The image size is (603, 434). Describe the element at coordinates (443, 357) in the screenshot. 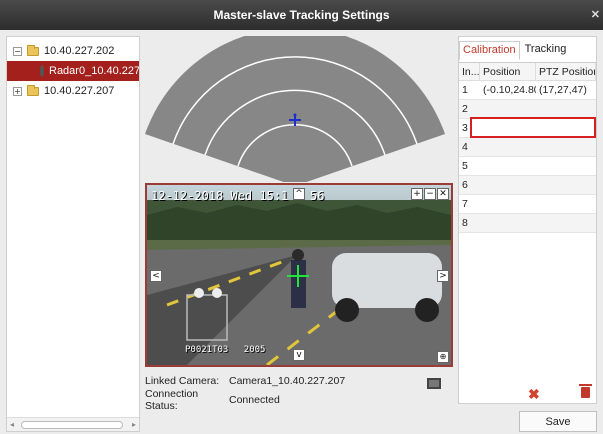

I see `fullscreen-icon: ⊕` at that location.